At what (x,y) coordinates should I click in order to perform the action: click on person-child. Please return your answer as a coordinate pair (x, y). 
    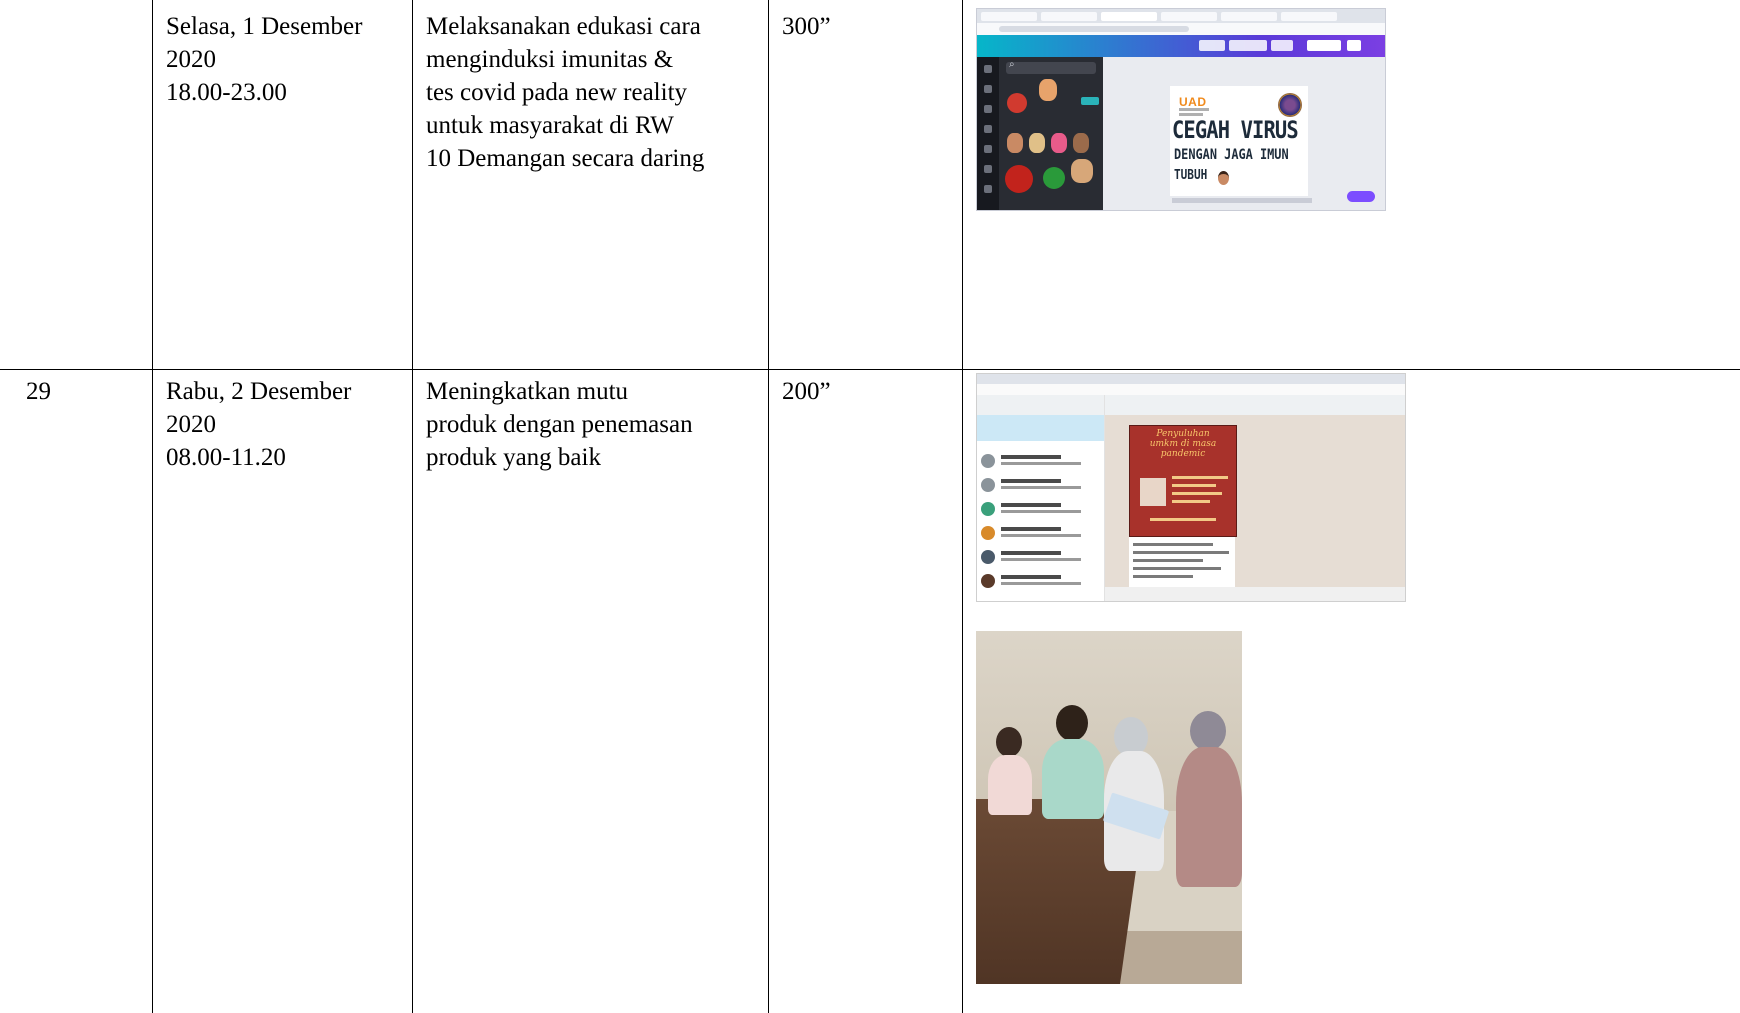
    Looking at the image, I should click on (1010, 785).